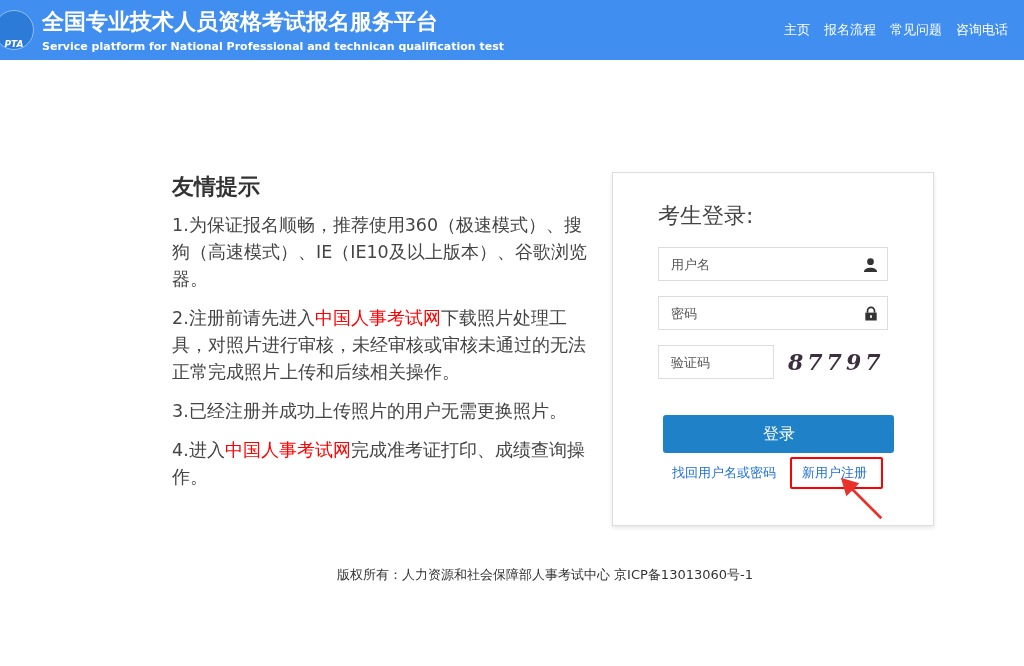  What do you see at coordinates (545, 575) in the screenshot?
I see `copyright-text: 版权所有：人力资源和社会保障部人事考试中心 京ICP备13013060号-1` at bounding box center [545, 575].